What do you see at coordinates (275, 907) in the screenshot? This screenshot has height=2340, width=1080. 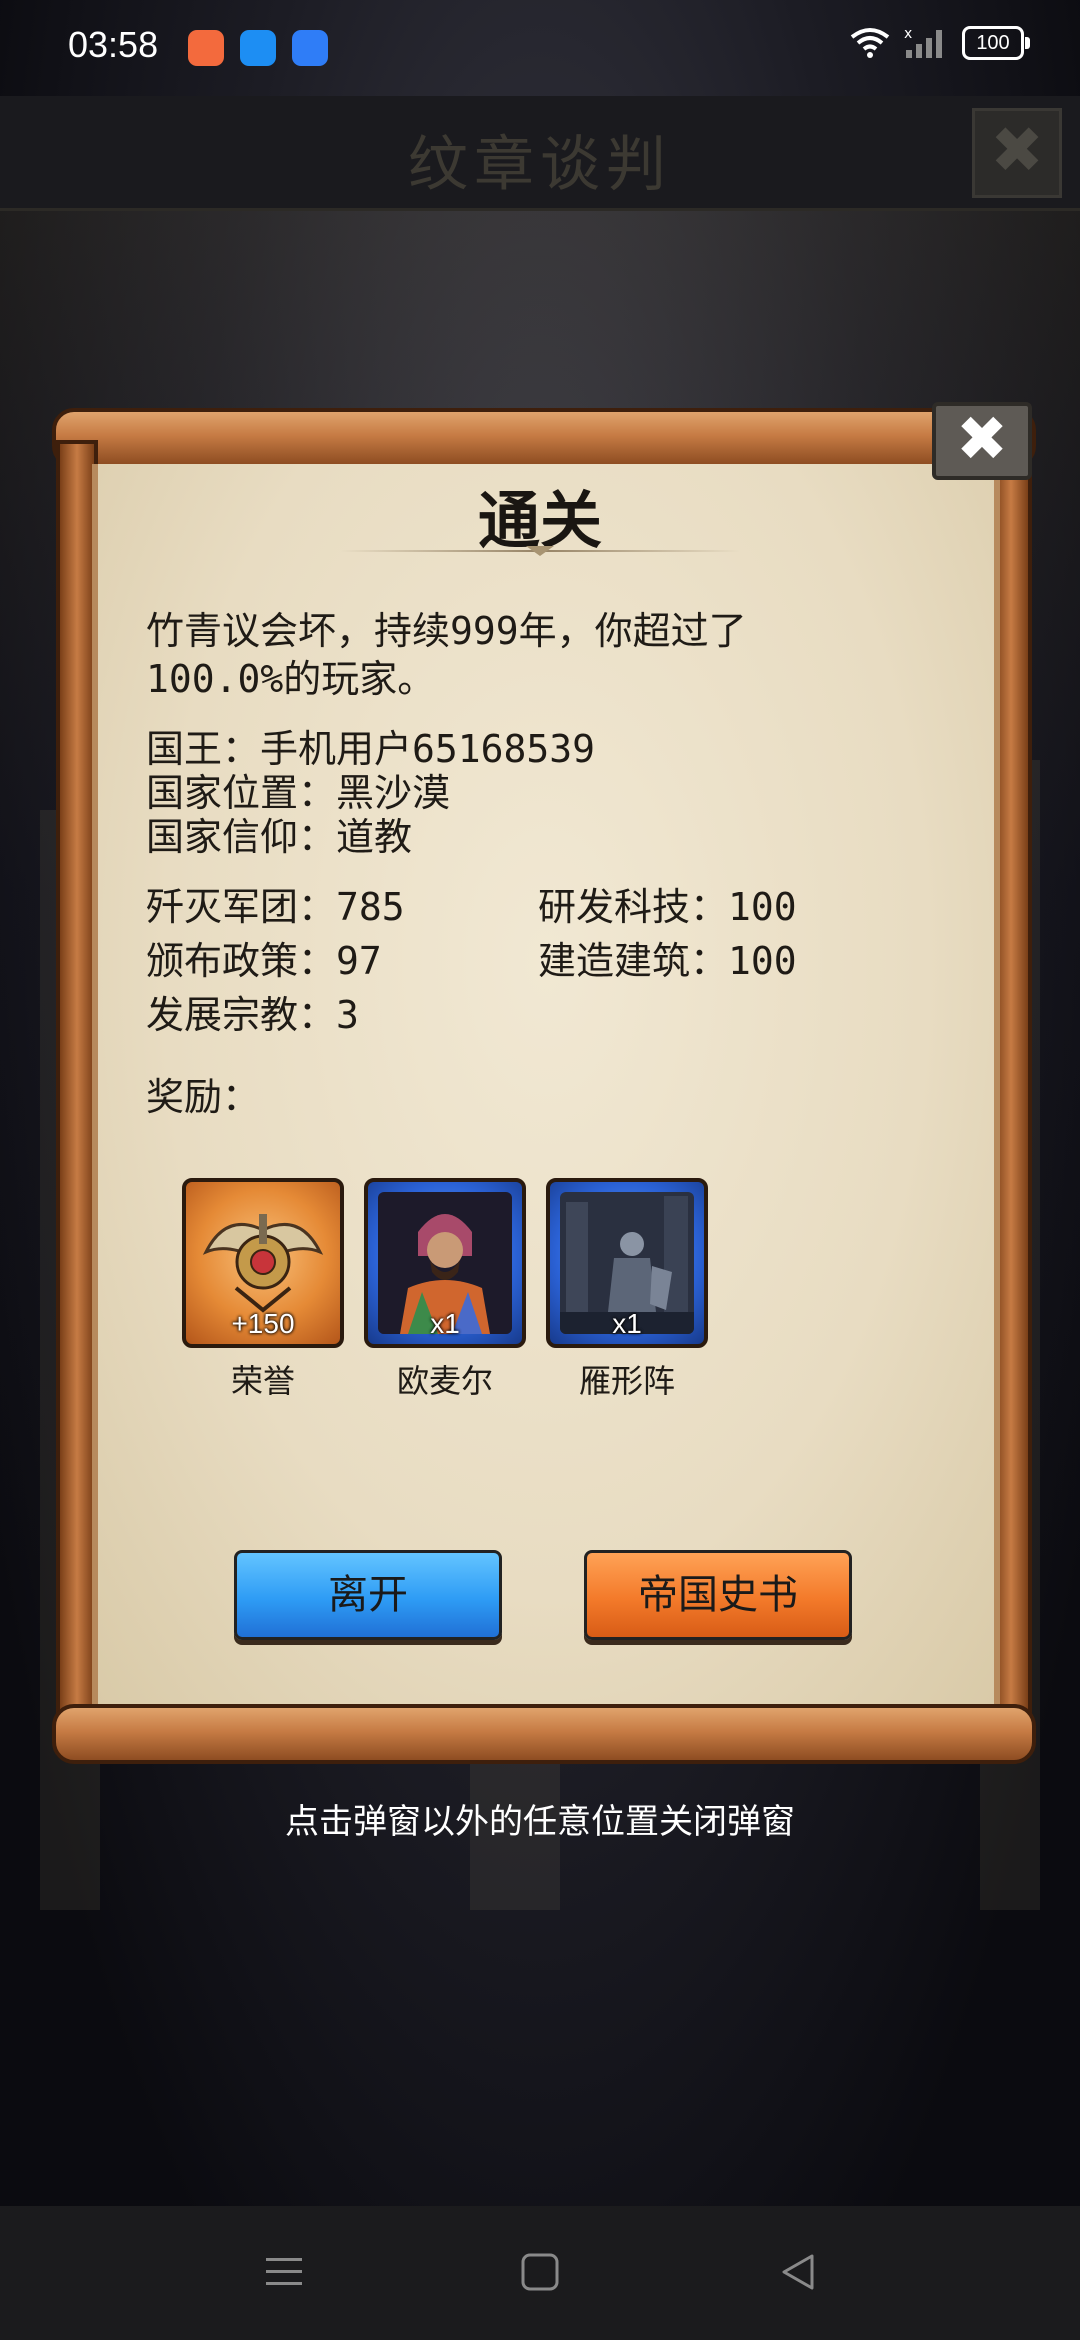 I see `stat-legions-destroyed: 歼灭军团：785` at bounding box center [275, 907].